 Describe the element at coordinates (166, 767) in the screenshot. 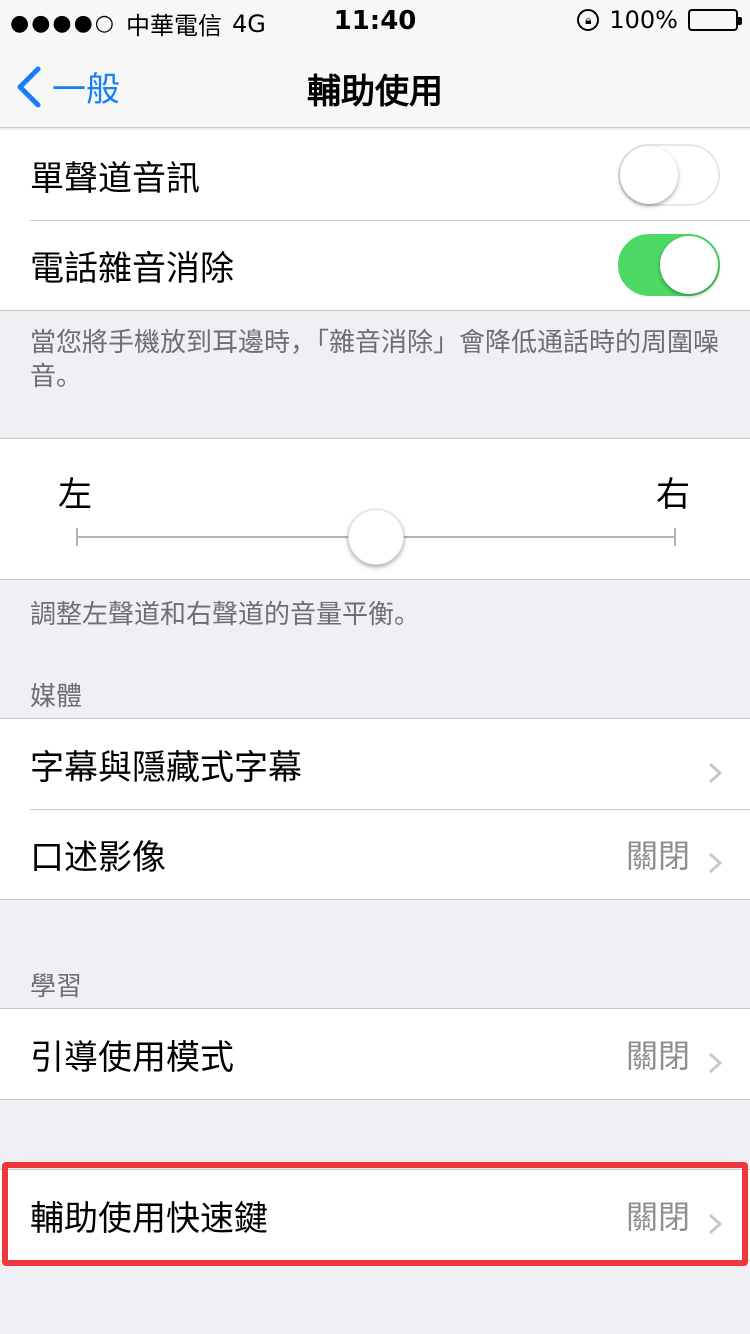

I see `captions-label: 字幕與隱藏式字幕` at that location.